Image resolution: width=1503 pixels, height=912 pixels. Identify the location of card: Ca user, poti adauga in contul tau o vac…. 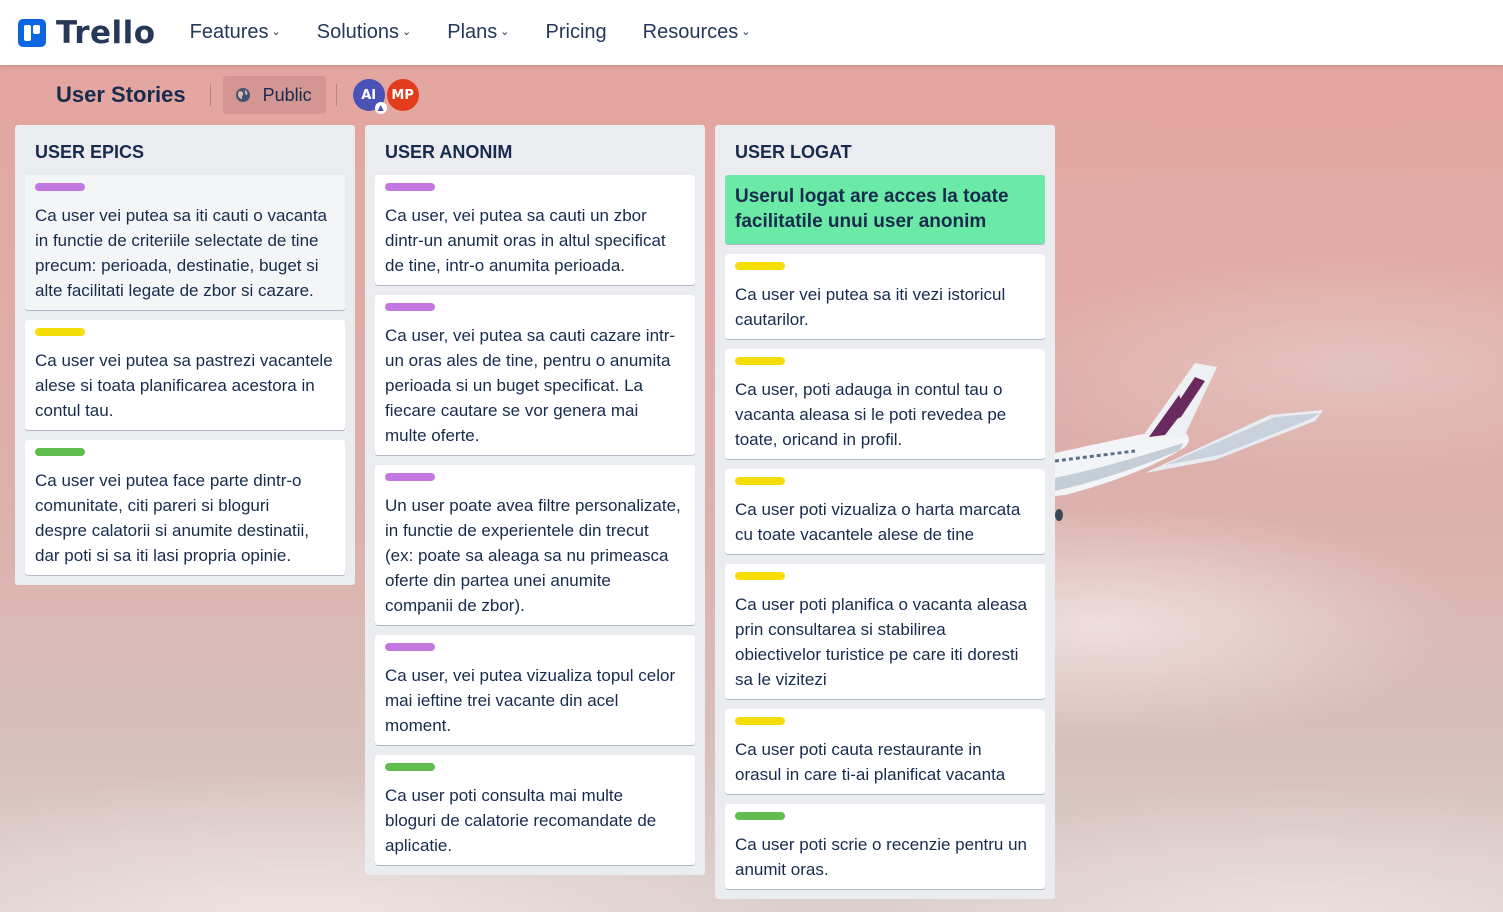
(885, 404).